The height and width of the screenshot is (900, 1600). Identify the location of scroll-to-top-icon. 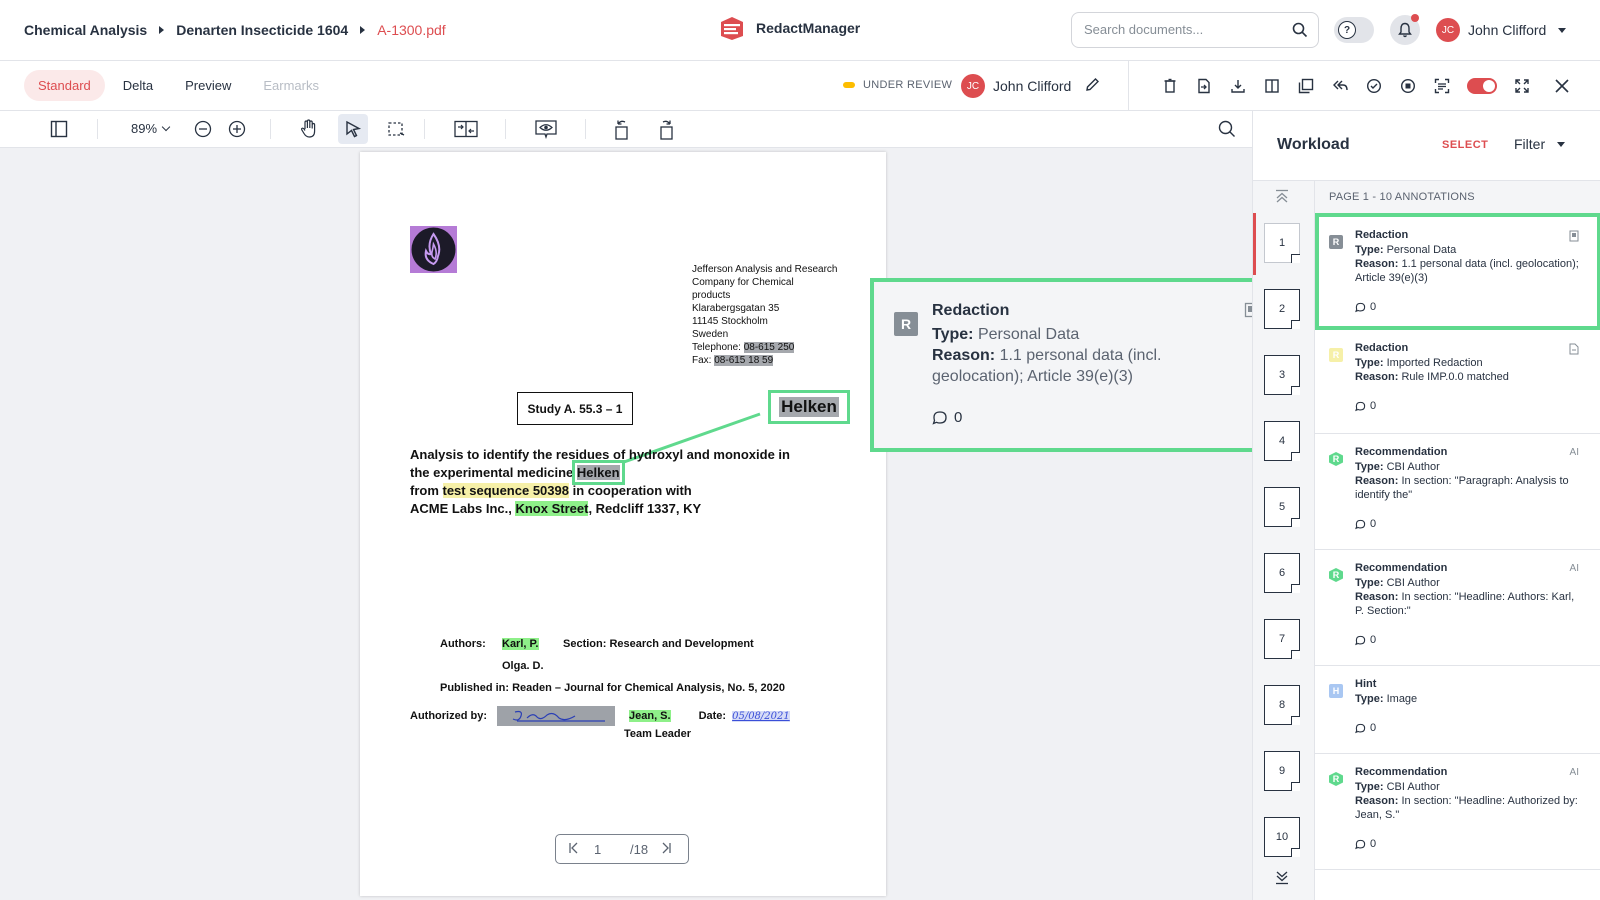
(1282, 198).